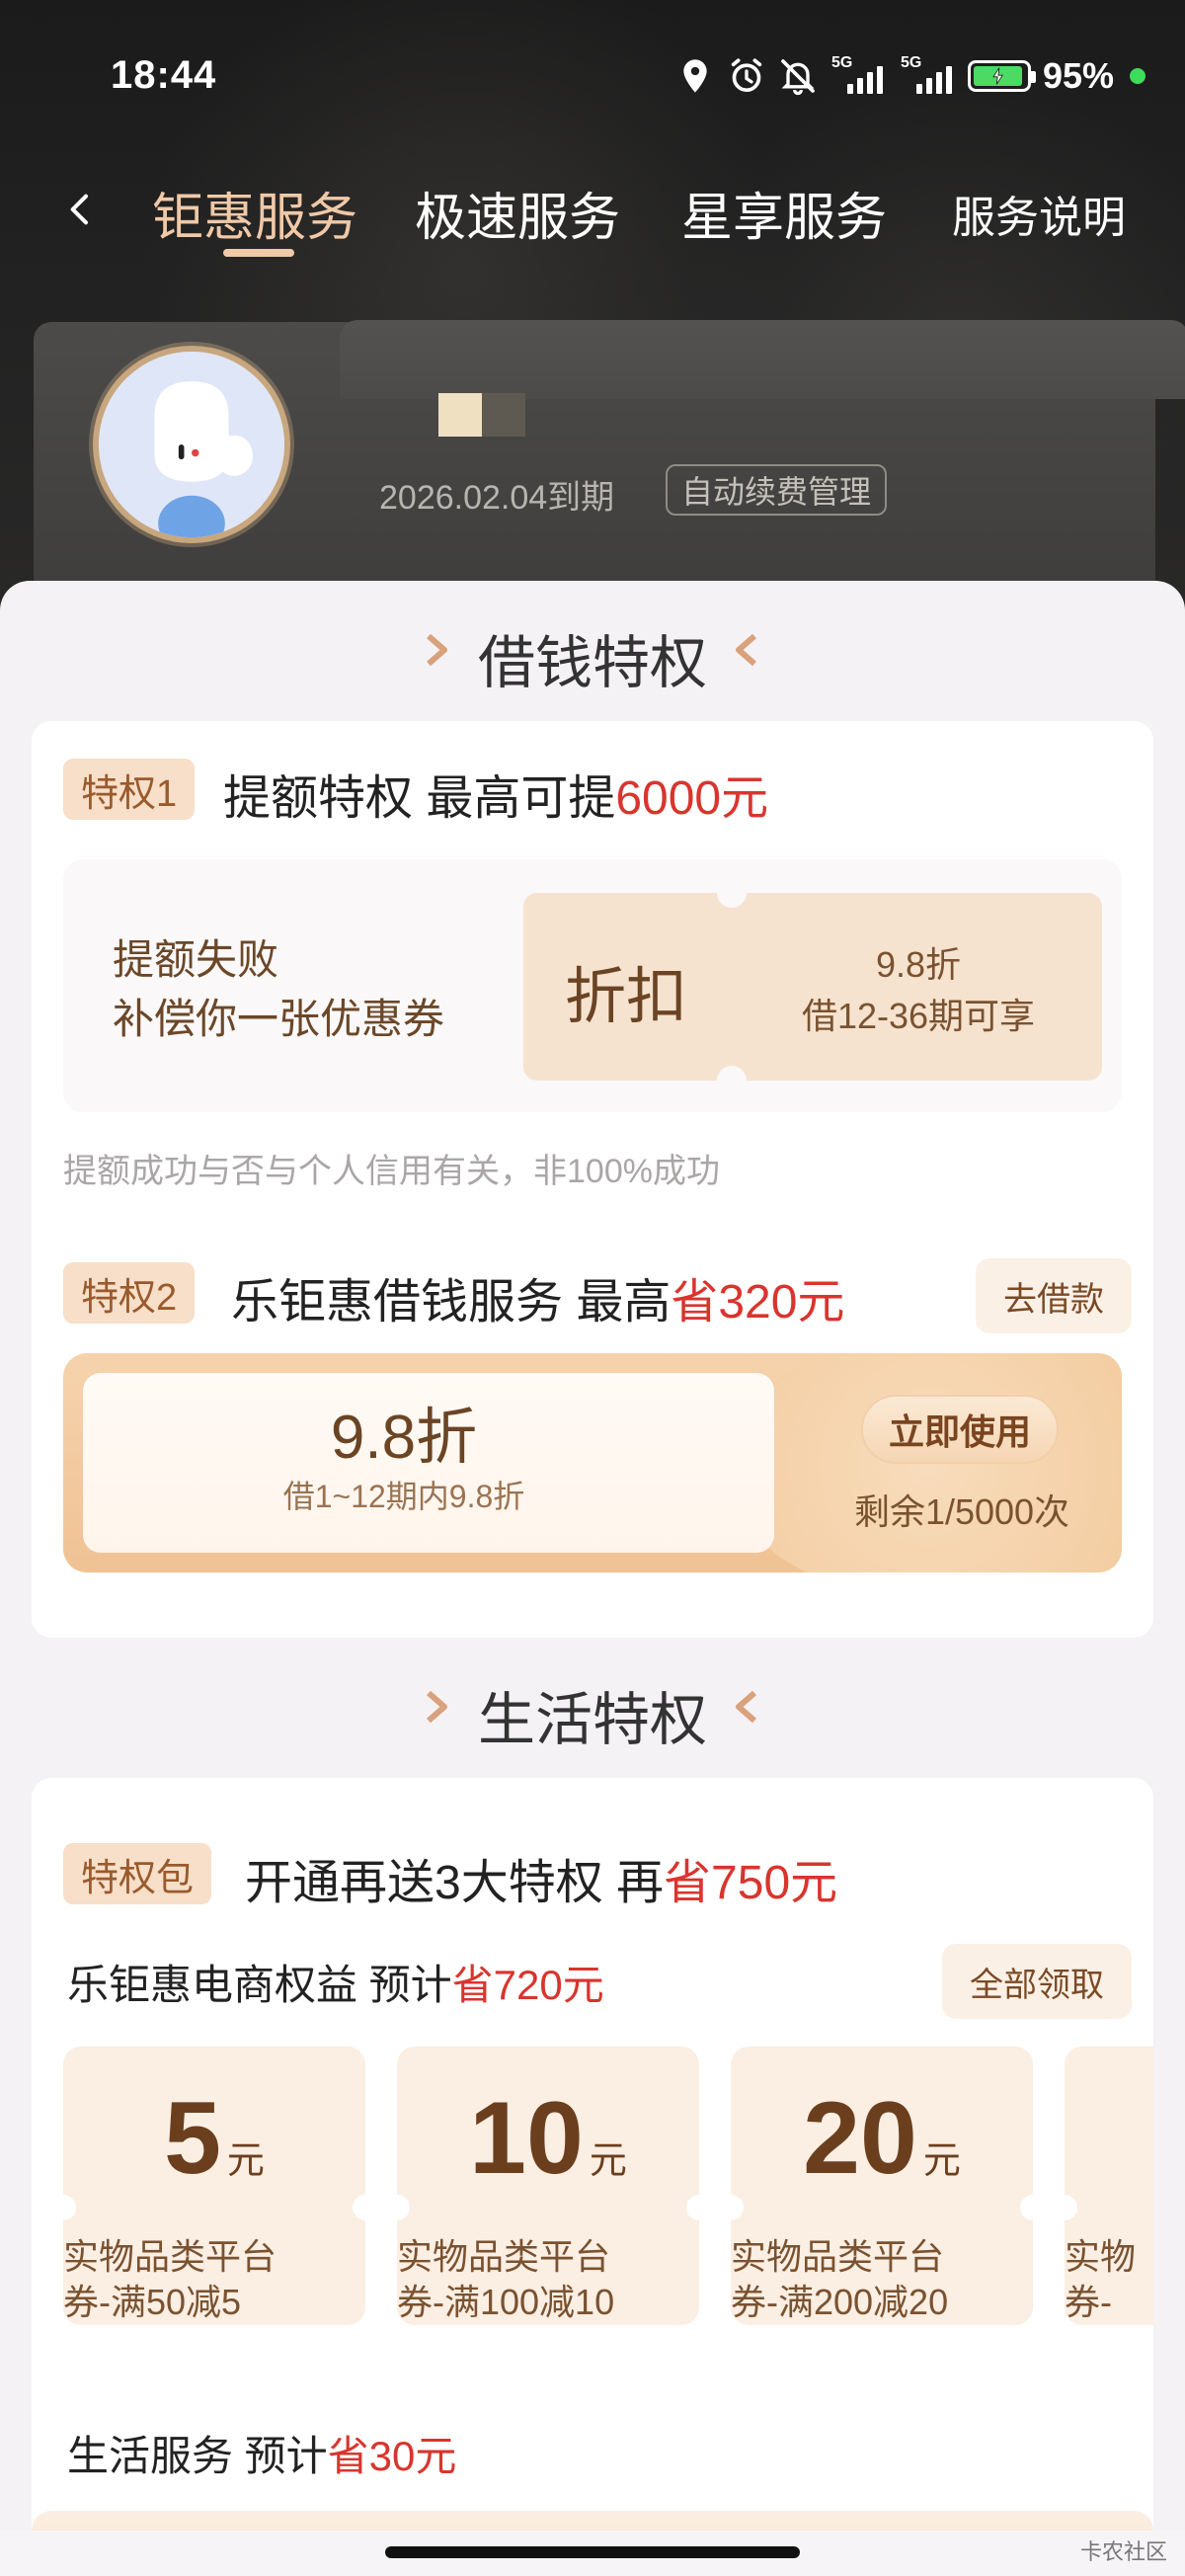  I want to click on borrow-section-title: 借钱特权, so click(592, 663).